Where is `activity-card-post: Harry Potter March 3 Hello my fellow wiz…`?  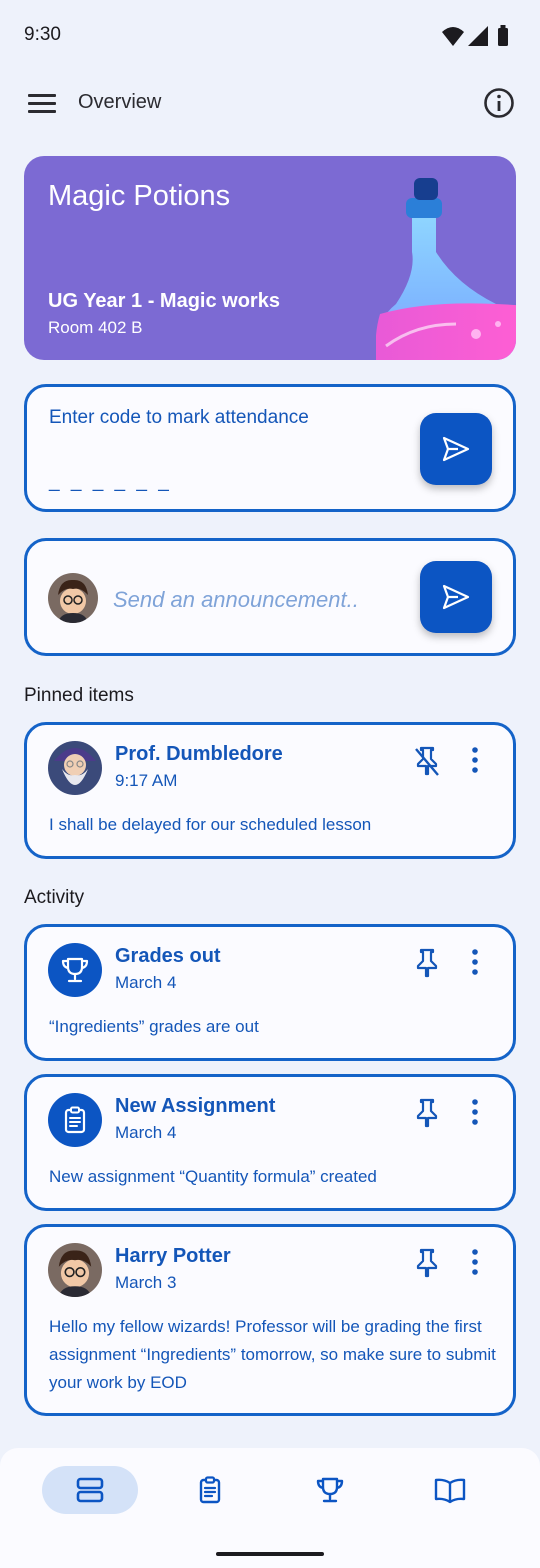 activity-card-post: Harry Potter March 3 Hello my fellow wiz… is located at coordinates (270, 1320).